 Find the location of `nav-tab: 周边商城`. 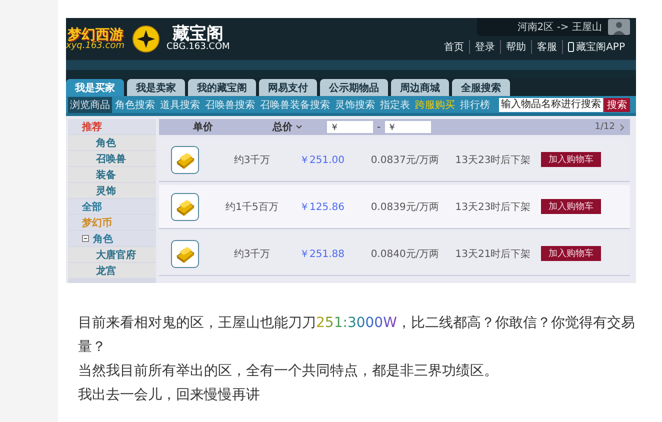

nav-tab: 周边商城 is located at coordinates (420, 87).